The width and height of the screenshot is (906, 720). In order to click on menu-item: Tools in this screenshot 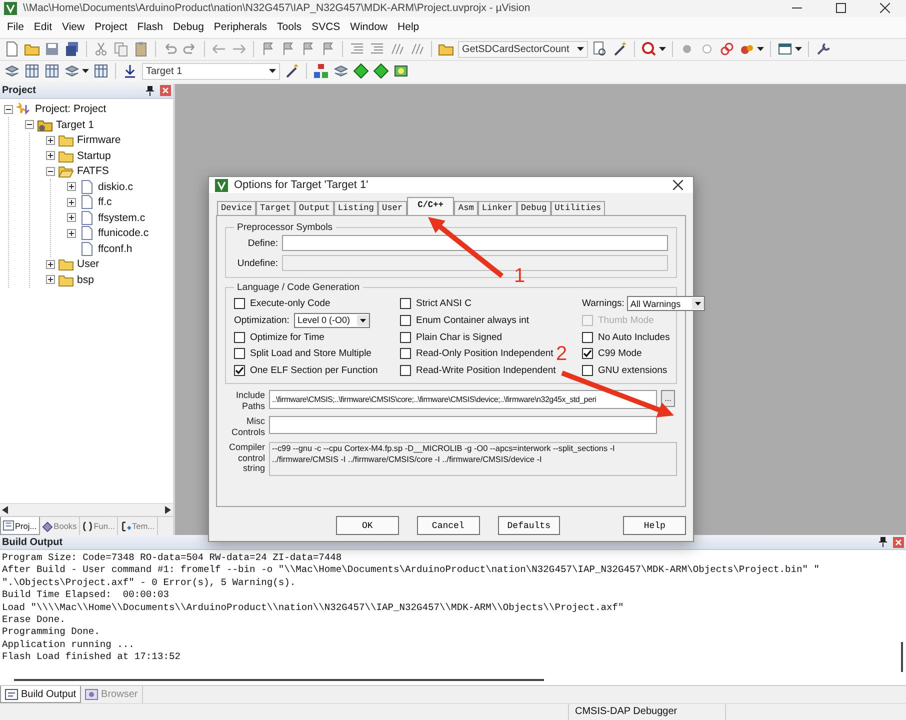, I will do `click(289, 27)`.